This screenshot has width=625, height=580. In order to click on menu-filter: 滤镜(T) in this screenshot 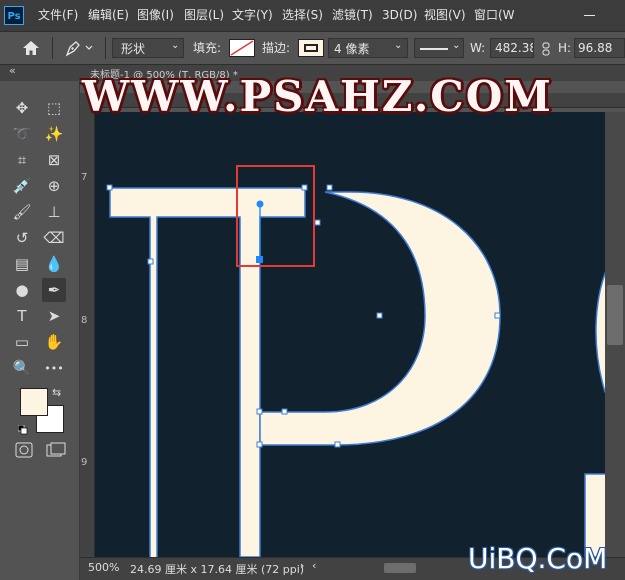, I will do `click(352, 15)`.